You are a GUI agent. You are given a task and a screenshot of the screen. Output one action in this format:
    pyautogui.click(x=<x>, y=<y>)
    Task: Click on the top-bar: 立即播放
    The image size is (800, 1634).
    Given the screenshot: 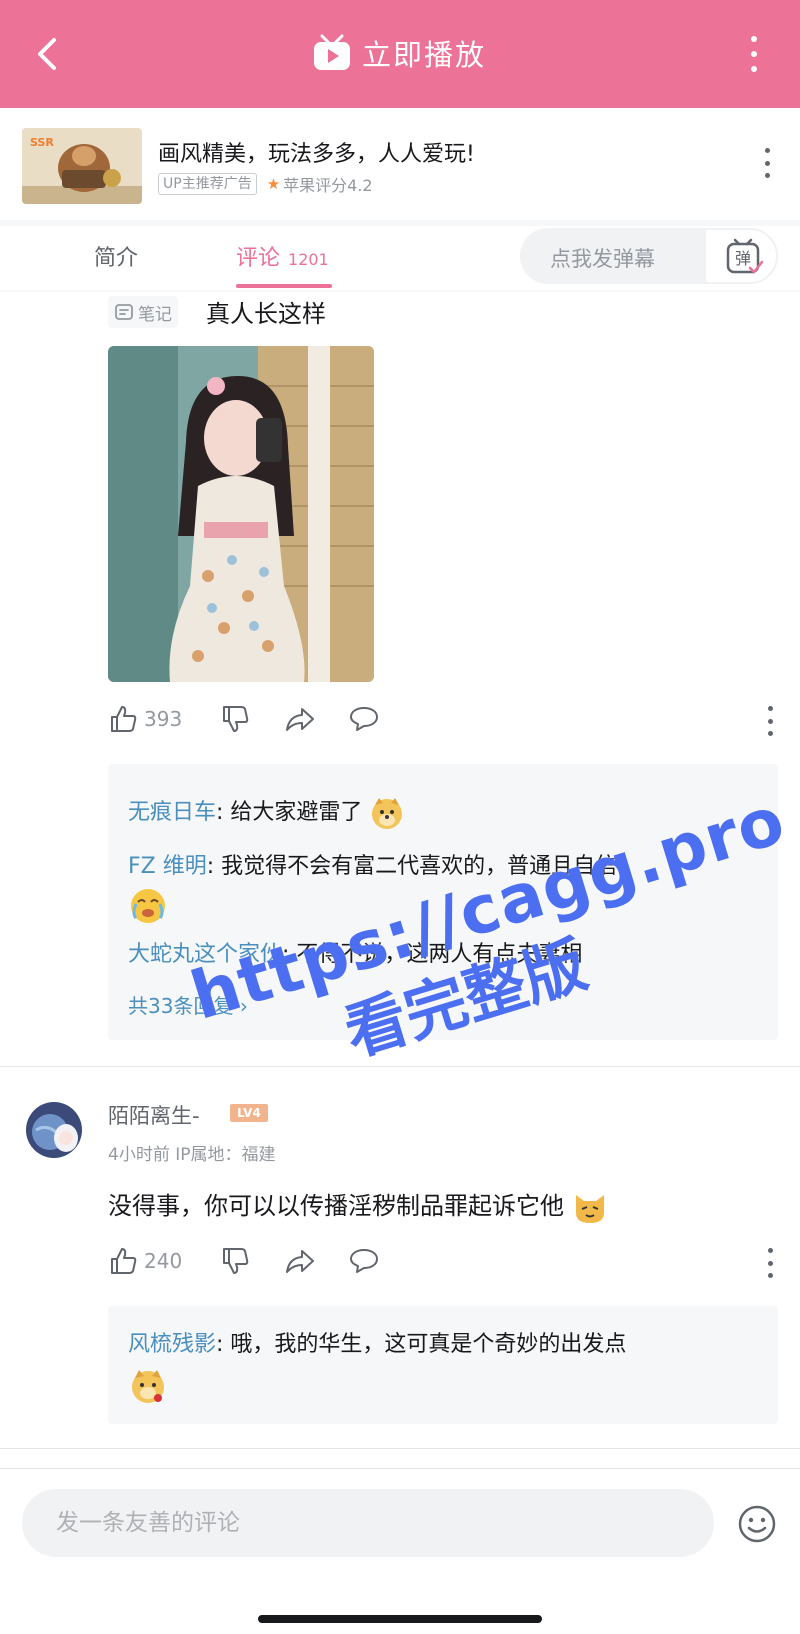 What is the action you would take?
    pyautogui.click(x=400, y=54)
    